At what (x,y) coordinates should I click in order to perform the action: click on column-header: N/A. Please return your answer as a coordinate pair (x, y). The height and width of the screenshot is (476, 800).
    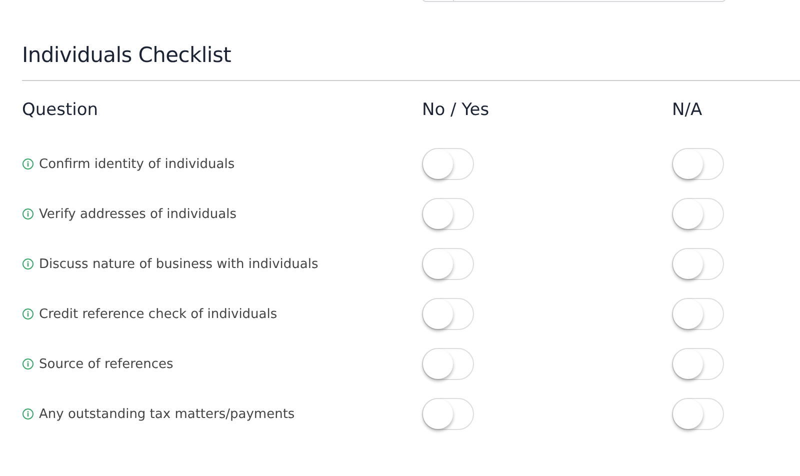
    Looking at the image, I should click on (687, 110).